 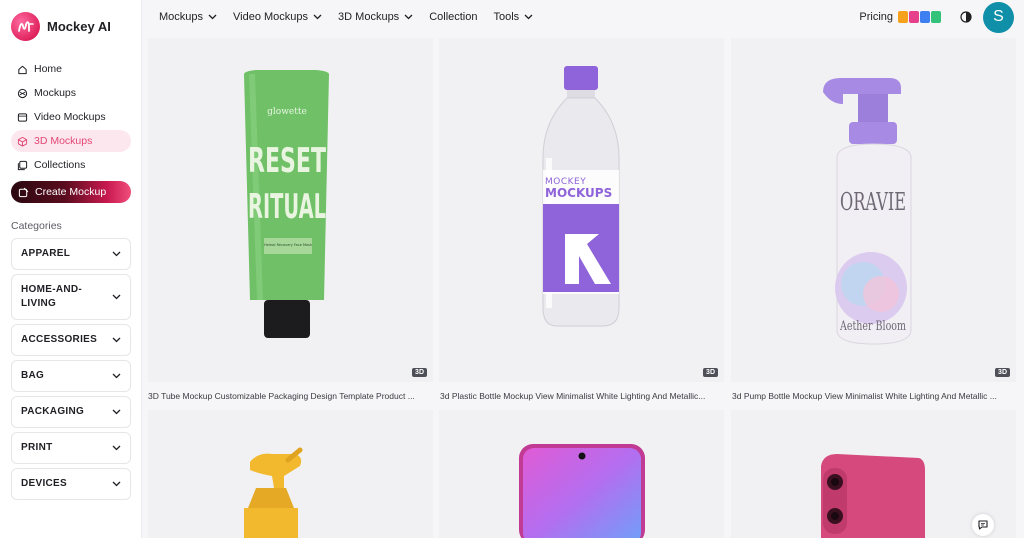 I want to click on top-right-actions: Pricing S, so click(x=936, y=17).